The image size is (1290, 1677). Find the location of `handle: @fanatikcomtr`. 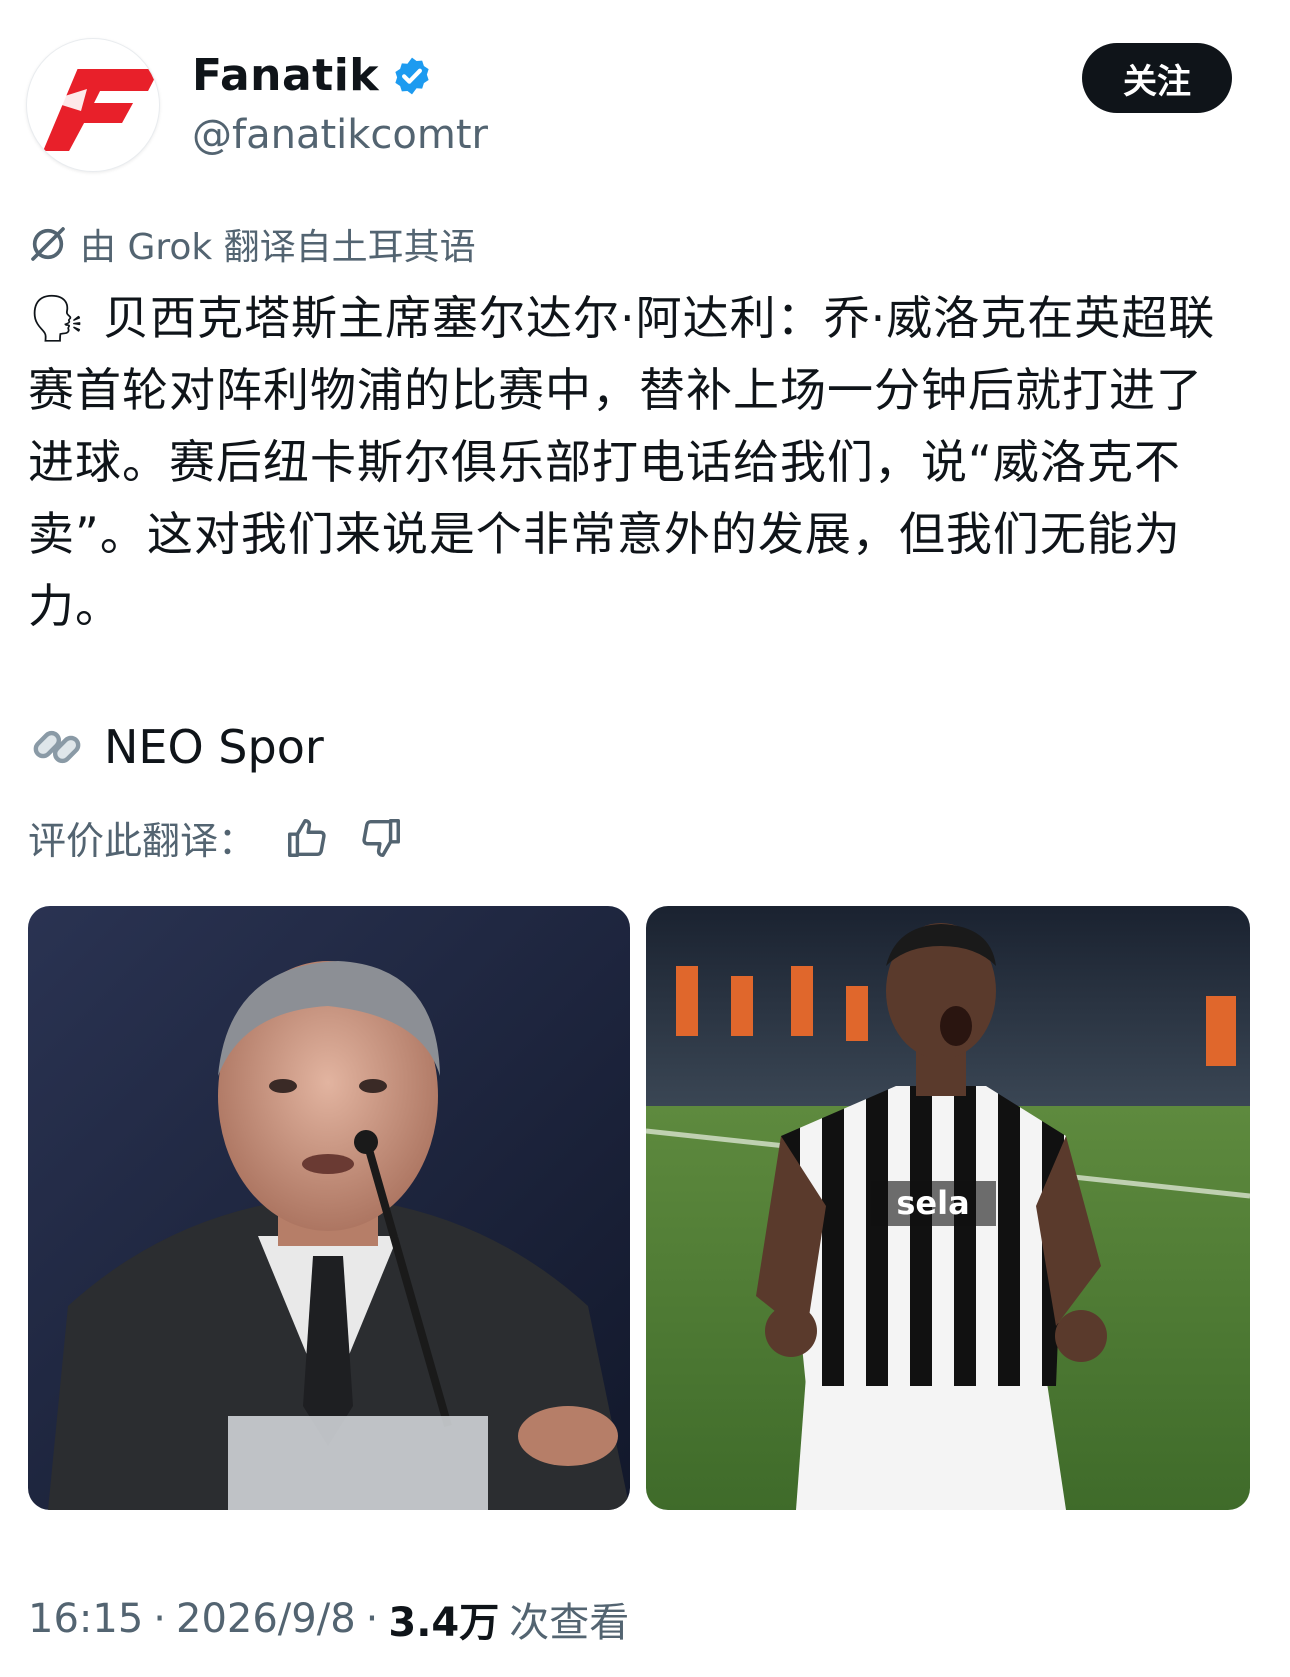

handle: @fanatikcomtr is located at coordinates (340, 135).